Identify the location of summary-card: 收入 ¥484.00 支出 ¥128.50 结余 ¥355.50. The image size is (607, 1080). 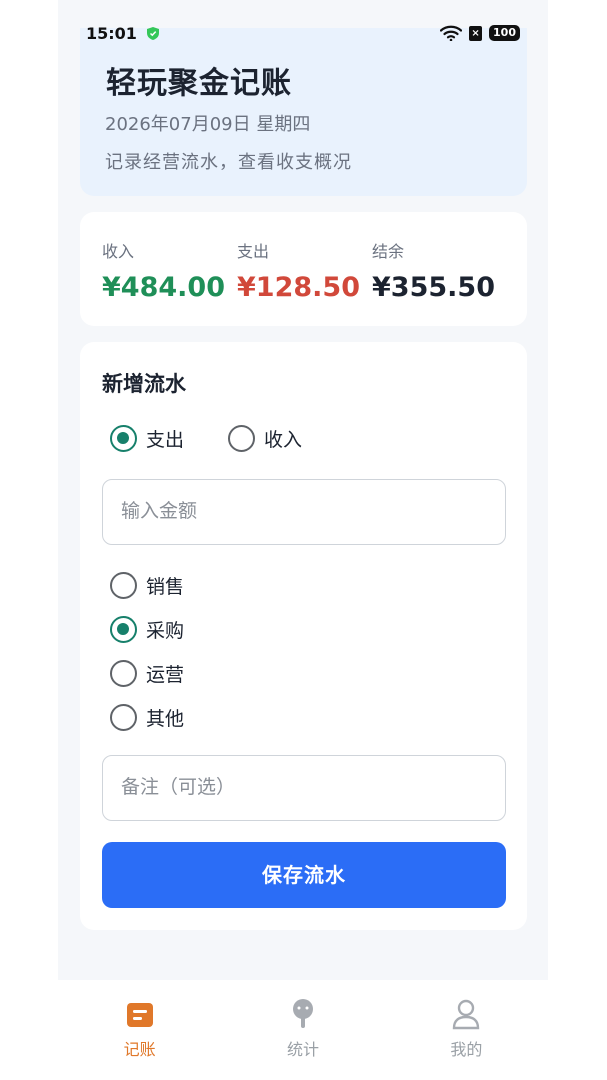
(303, 269).